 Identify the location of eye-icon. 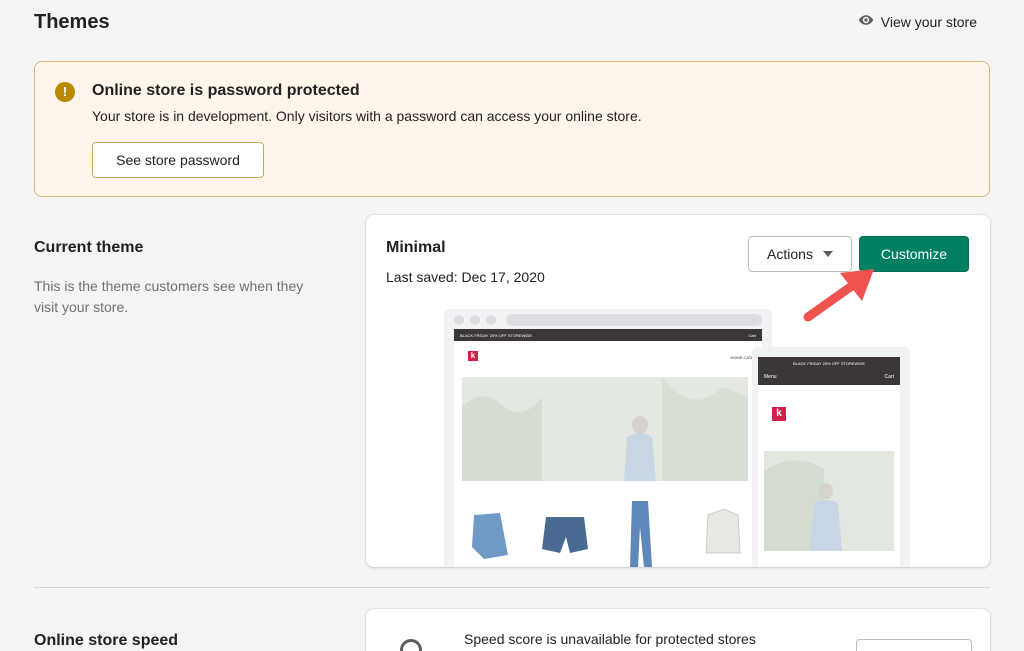
(866, 21).